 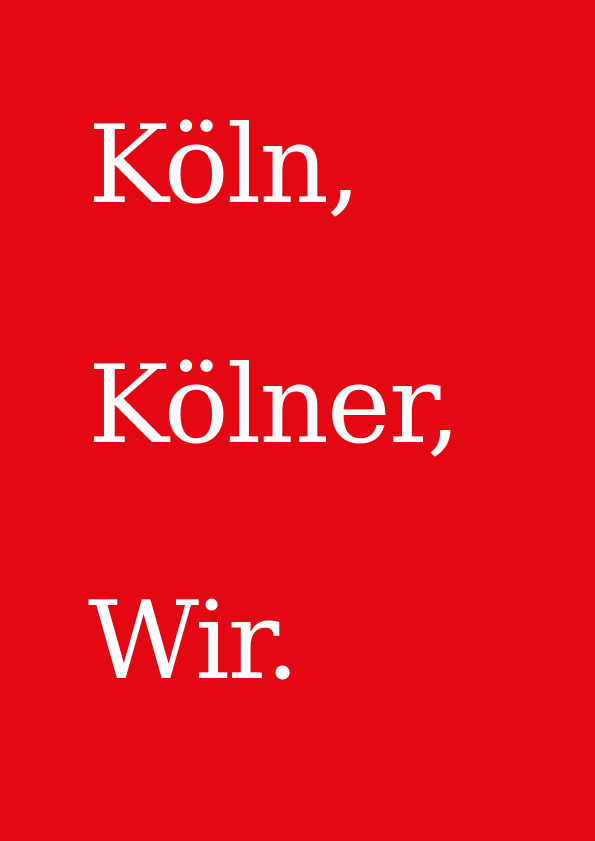 What do you see at coordinates (224, 165) in the screenshot?
I see `headline-line-koeln: Köln,` at bounding box center [224, 165].